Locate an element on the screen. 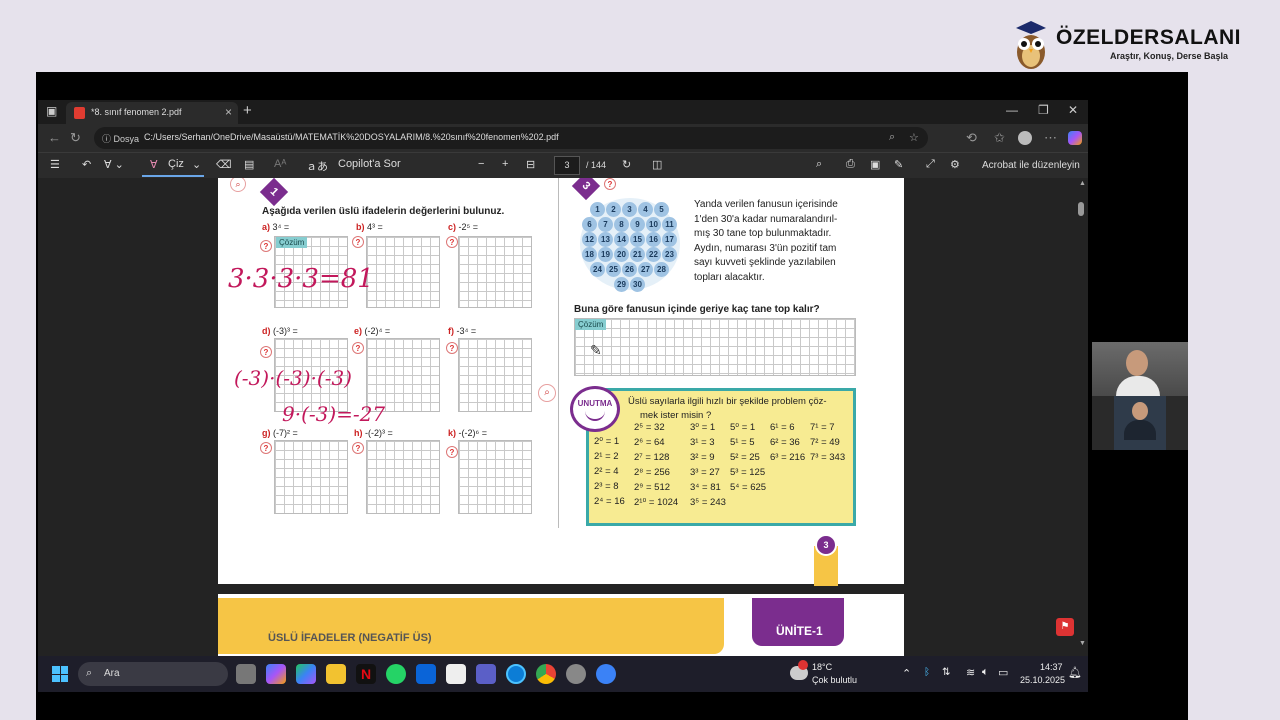 The height and width of the screenshot is (720, 1280). back-icon: ← is located at coordinates (54, 137).